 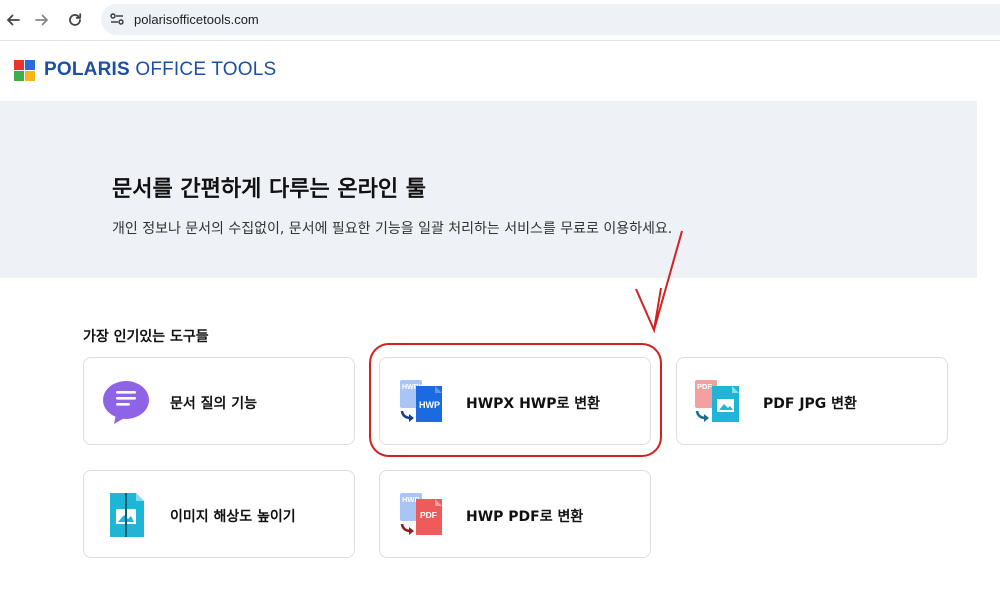 What do you see at coordinates (269, 189) in the screenshot?
I see `hero-title: 문서를 간편하게 다루는 온라인 툴` at bounding box center [269, 189].